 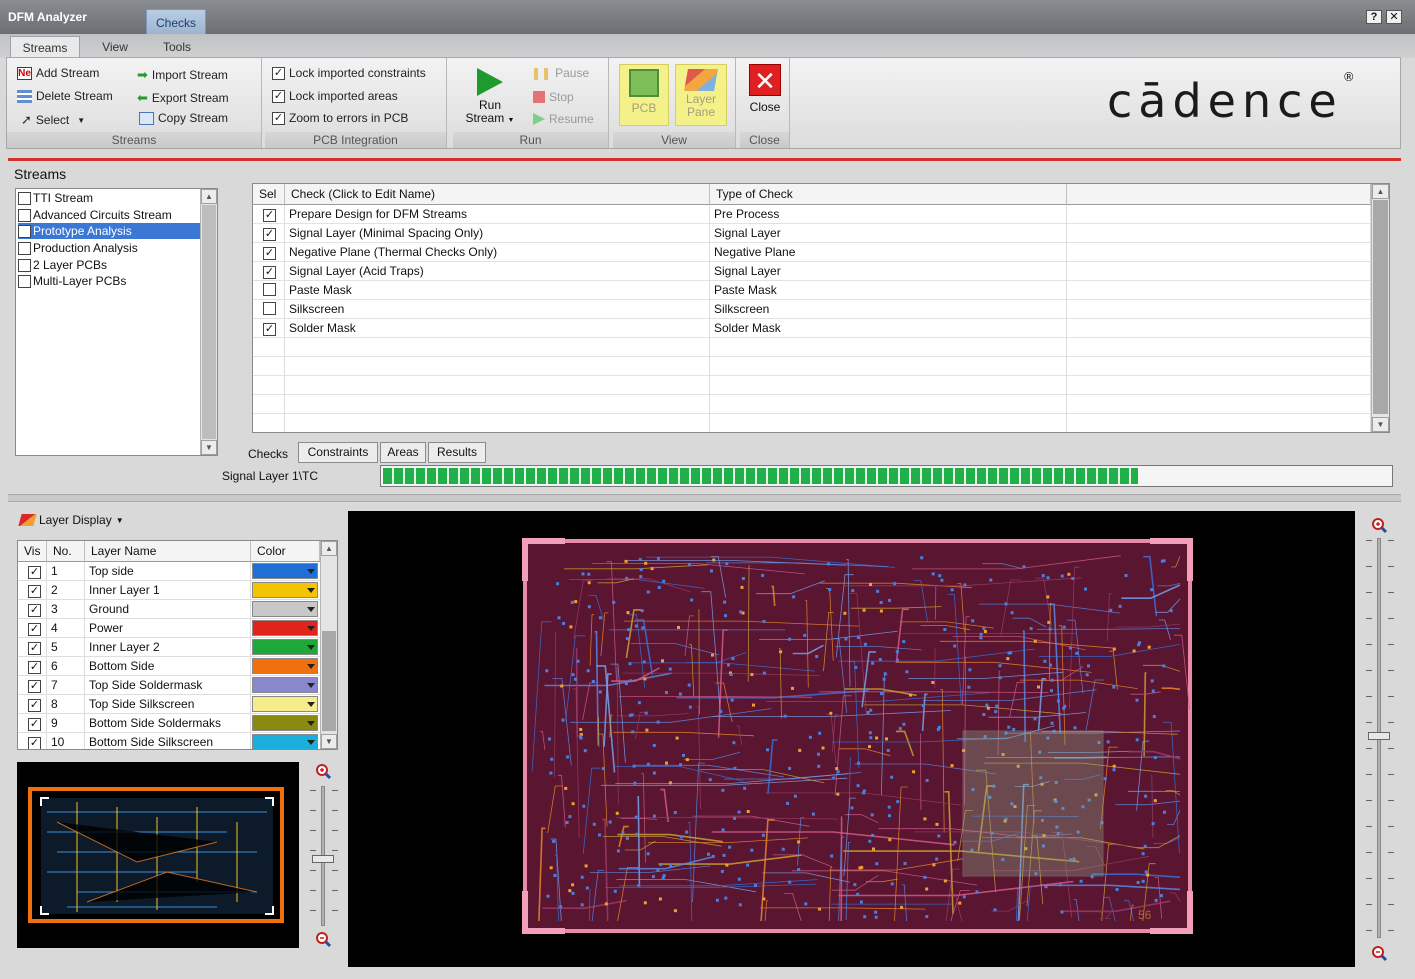 I want to click on check-row: ✓ Signal Layer (Acid Traps) Signal Layer, so click(x=812, y=271).